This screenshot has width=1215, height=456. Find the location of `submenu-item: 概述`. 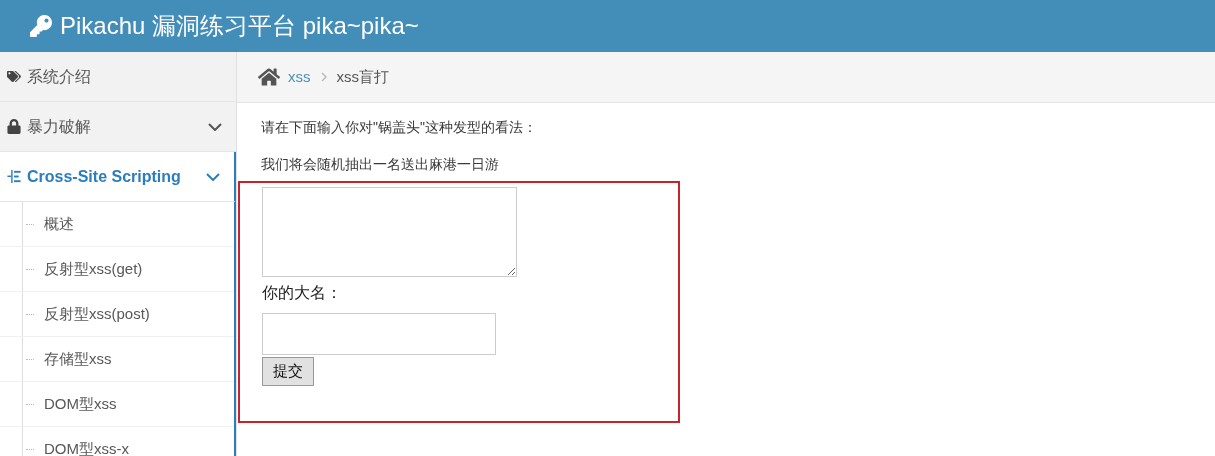

submenu-item: 概述 is located at coordinates (59, 224).